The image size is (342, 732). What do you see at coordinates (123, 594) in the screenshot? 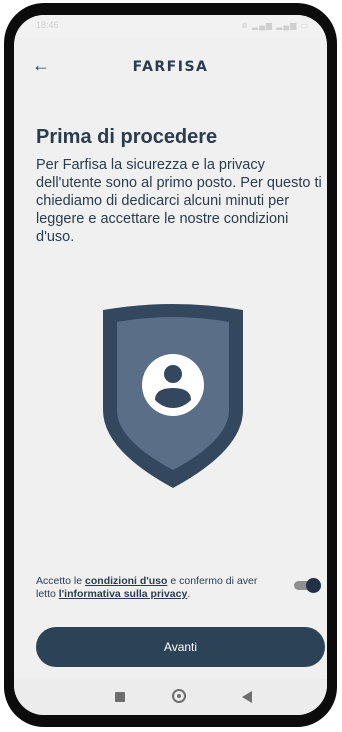
I see `privacy-link: l'informativa sulla privacy` at bounding box center [123, 594].